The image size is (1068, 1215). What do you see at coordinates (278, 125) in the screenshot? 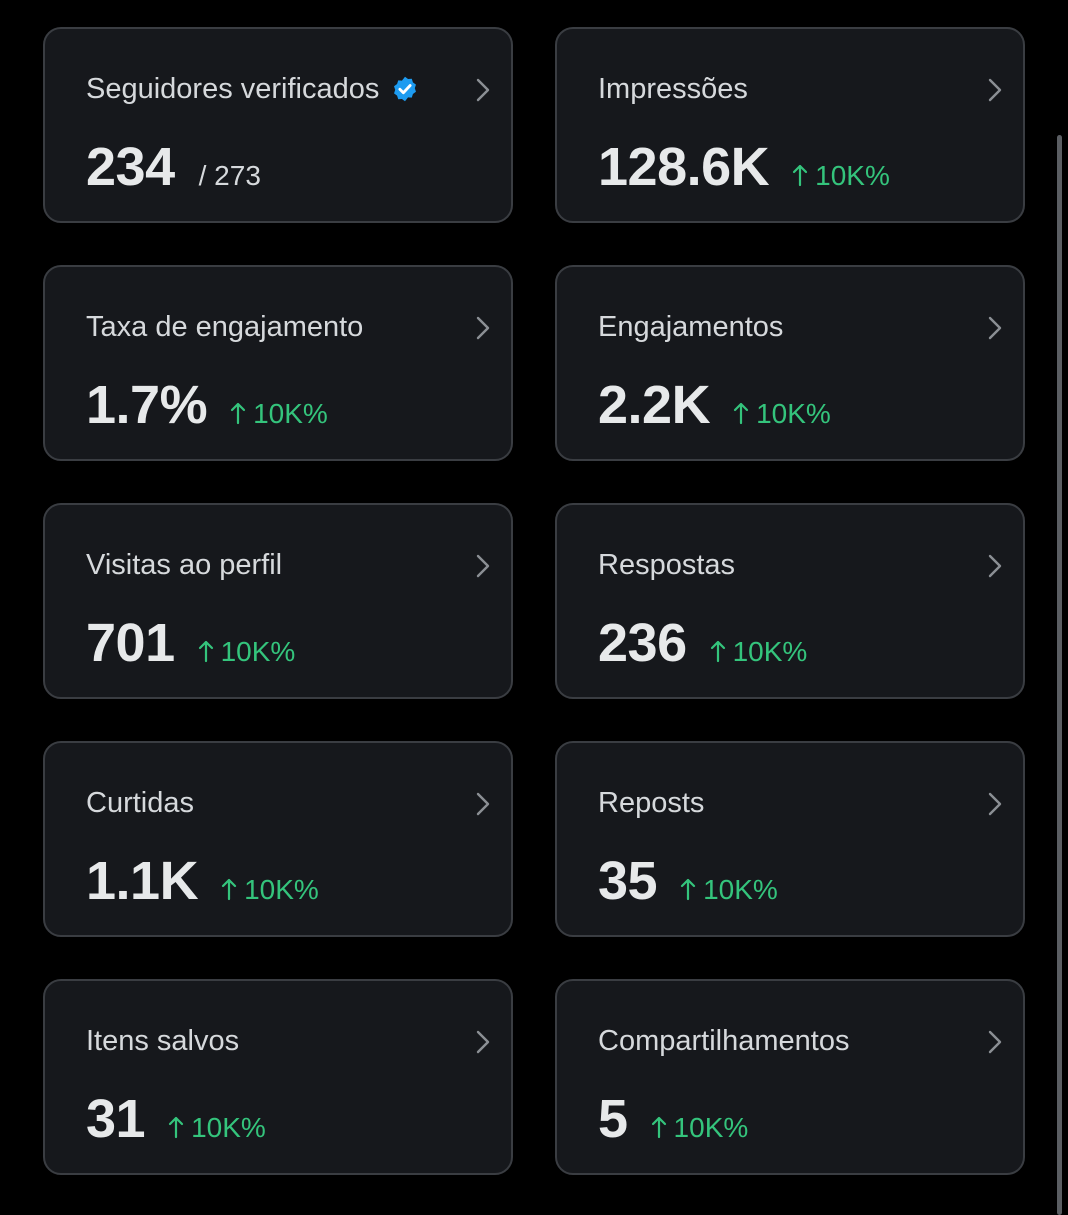
I see `card-seguidores-verificados: Seguidores verificados 234 / 273` at bounding box center [278, 125].